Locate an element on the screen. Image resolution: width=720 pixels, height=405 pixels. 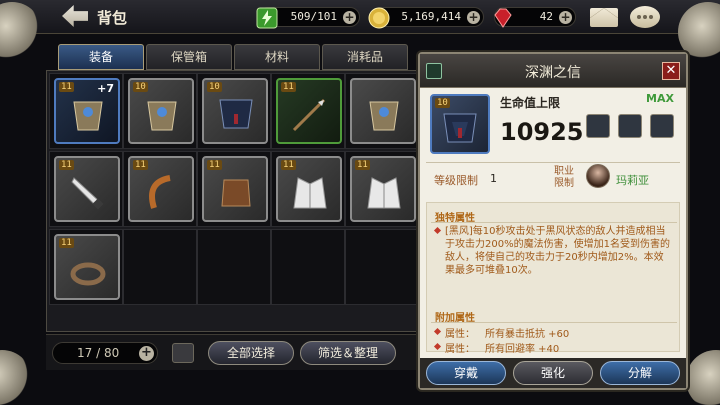
energy-bolt-icon is located at coordinates (267, 18).